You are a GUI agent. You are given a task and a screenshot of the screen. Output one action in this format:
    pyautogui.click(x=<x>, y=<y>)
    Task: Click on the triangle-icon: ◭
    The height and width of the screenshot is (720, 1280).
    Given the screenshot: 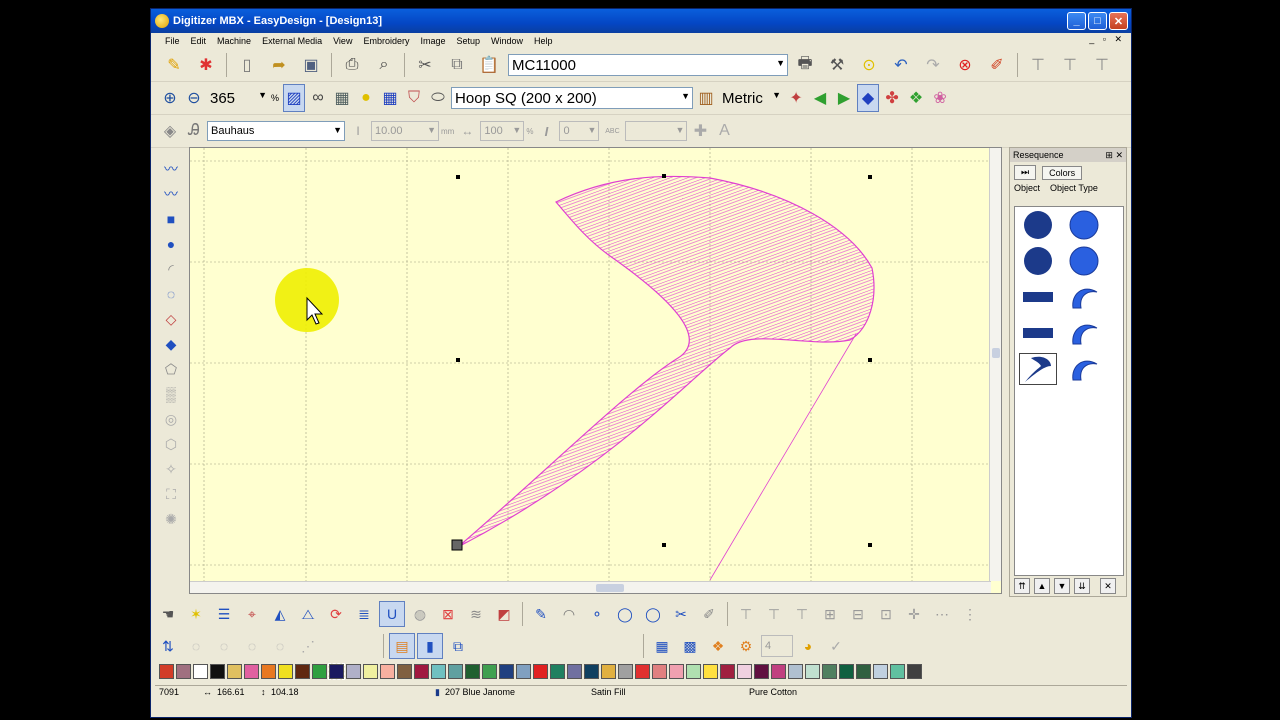 What is the action you would take?
    pyautogui.click(x=280, y=614)
    